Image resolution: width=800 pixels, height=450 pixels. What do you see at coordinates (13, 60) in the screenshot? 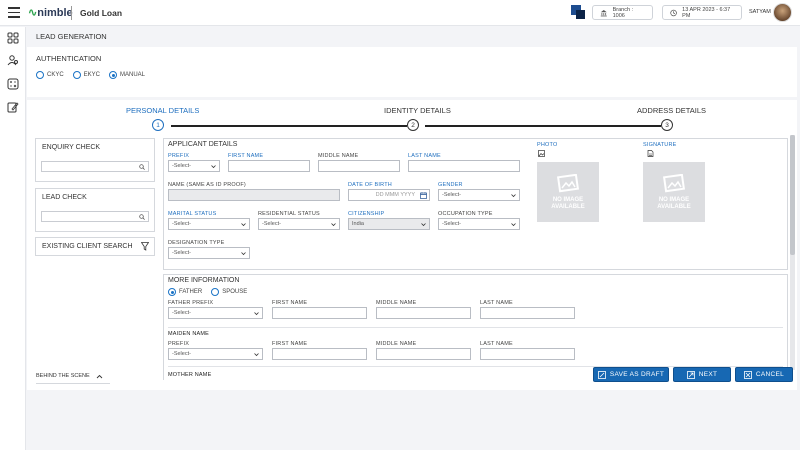
I see `users-icon` at bounding box center [13, 60].